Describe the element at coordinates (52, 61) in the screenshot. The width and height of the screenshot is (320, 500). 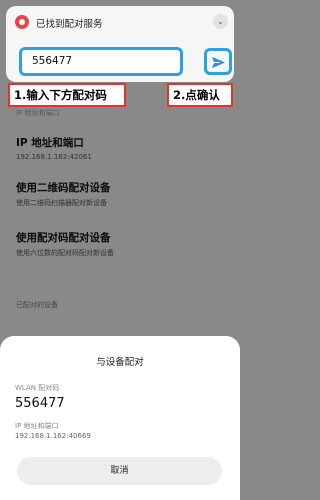
I see `pair-code-input-value: 556477` at that location.